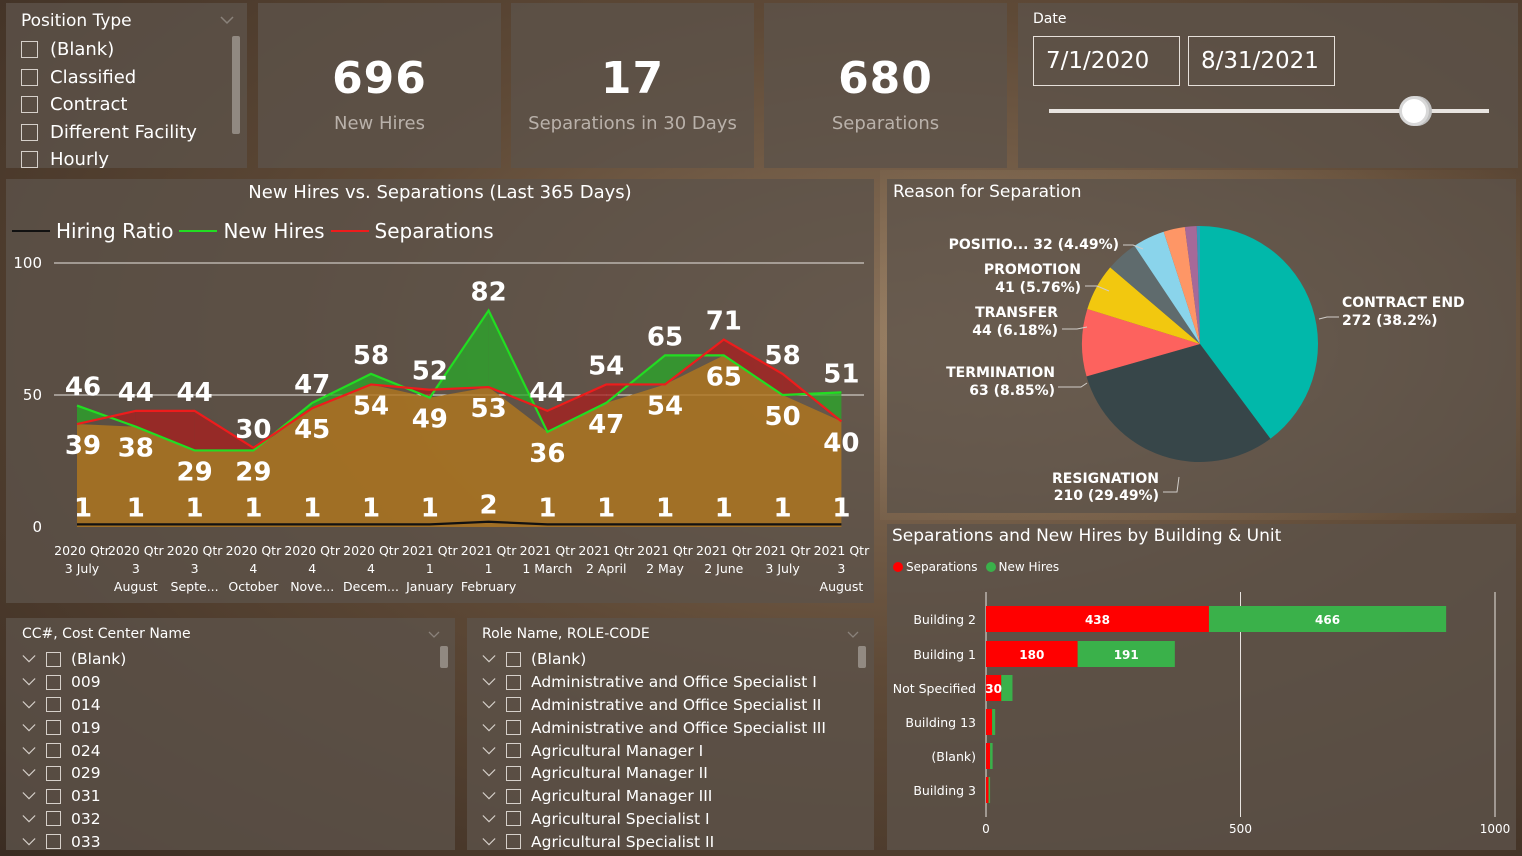 The image size is (1522, 856). Describe the element at coordinates (444, 657) in the screenshot. I see `cost-center-scrollbar` at that location.